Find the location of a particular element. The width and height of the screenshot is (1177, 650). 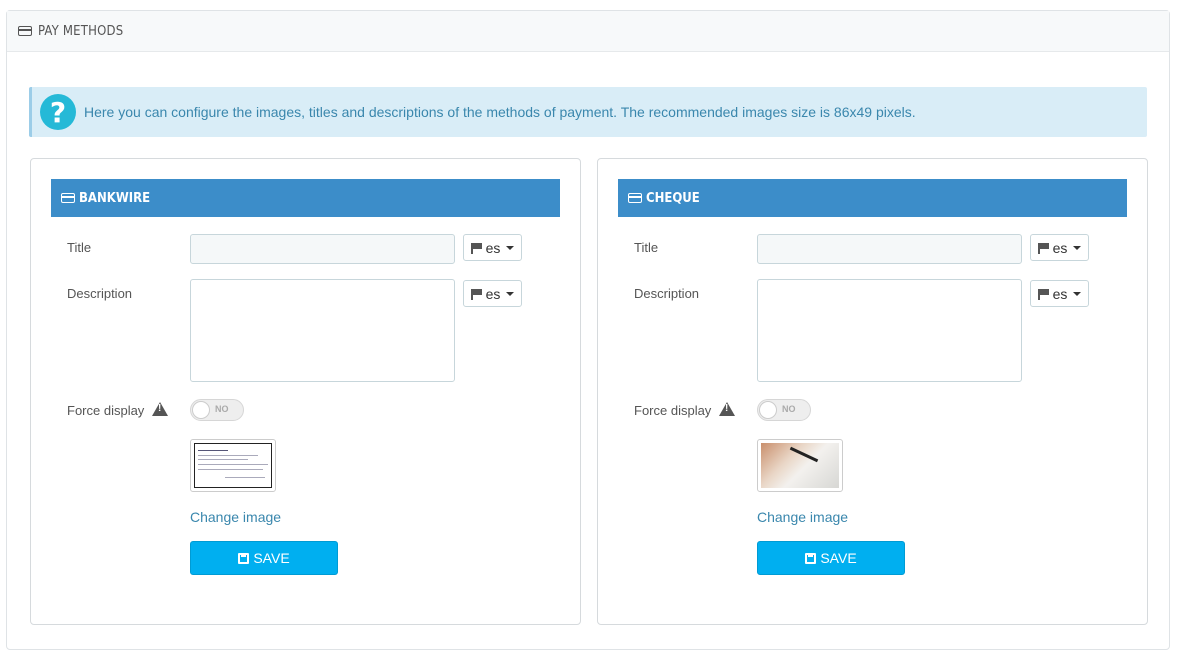

question-icon: ? is located at coordinates (58, 112).